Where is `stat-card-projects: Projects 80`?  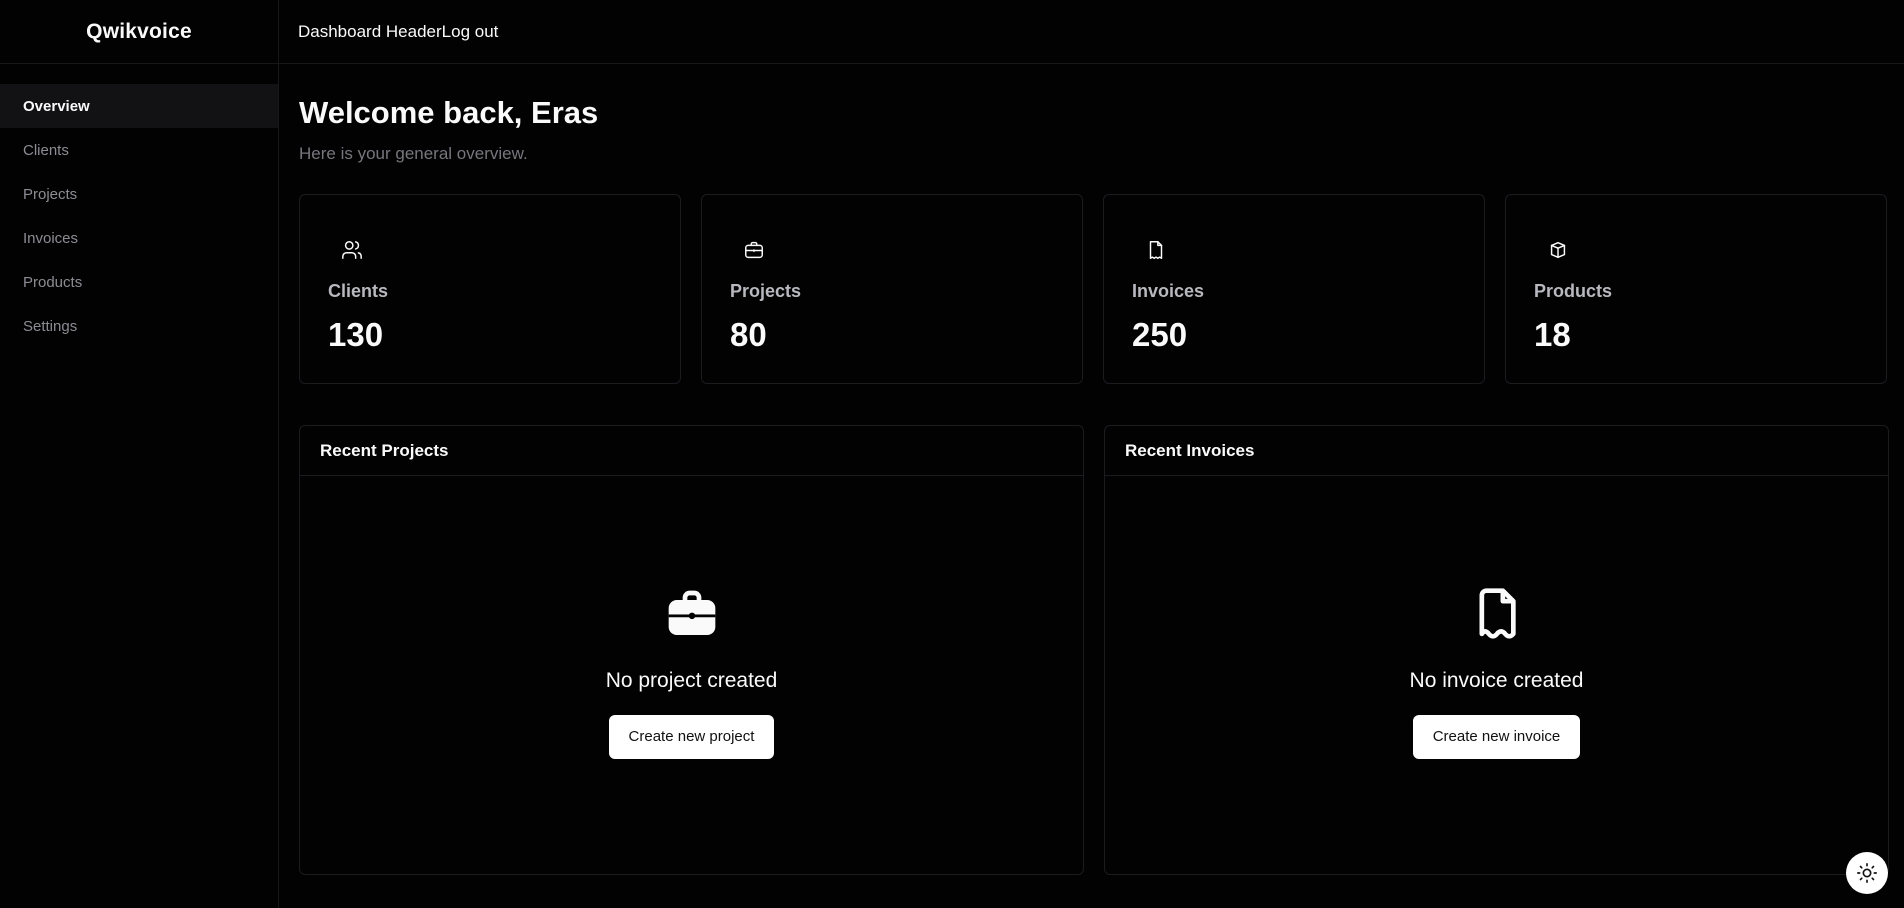 stat-card-projects: Projects 80 is located at coordinates (892, 289).